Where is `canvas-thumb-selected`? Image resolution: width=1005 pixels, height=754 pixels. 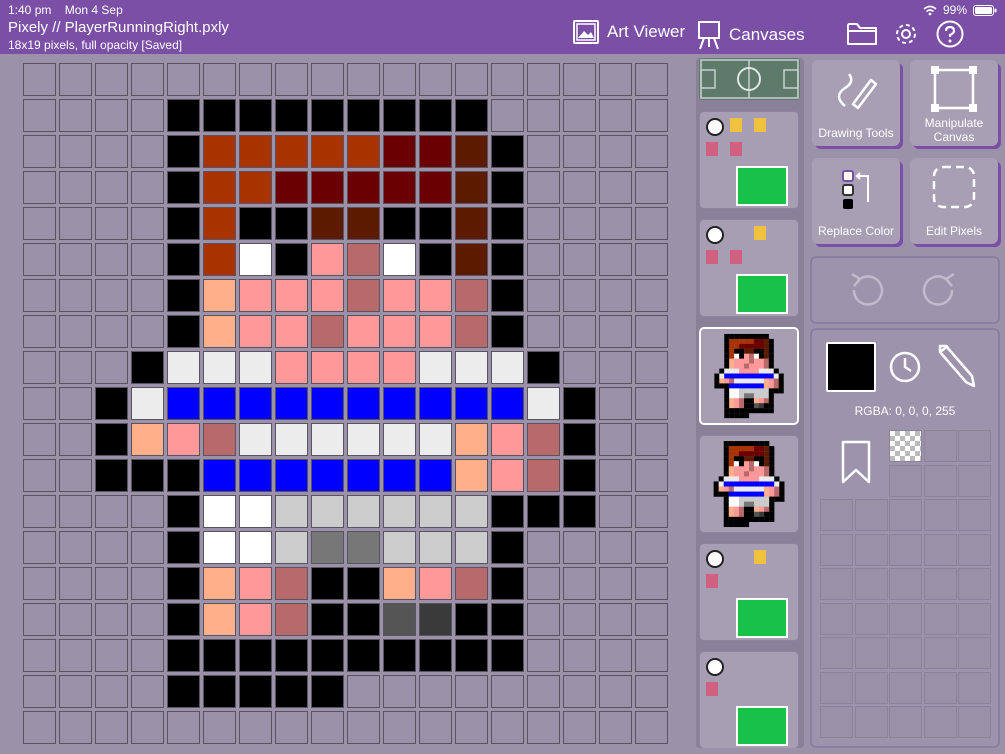 canvas-thumb-selected is located at coordinates (749, 376).